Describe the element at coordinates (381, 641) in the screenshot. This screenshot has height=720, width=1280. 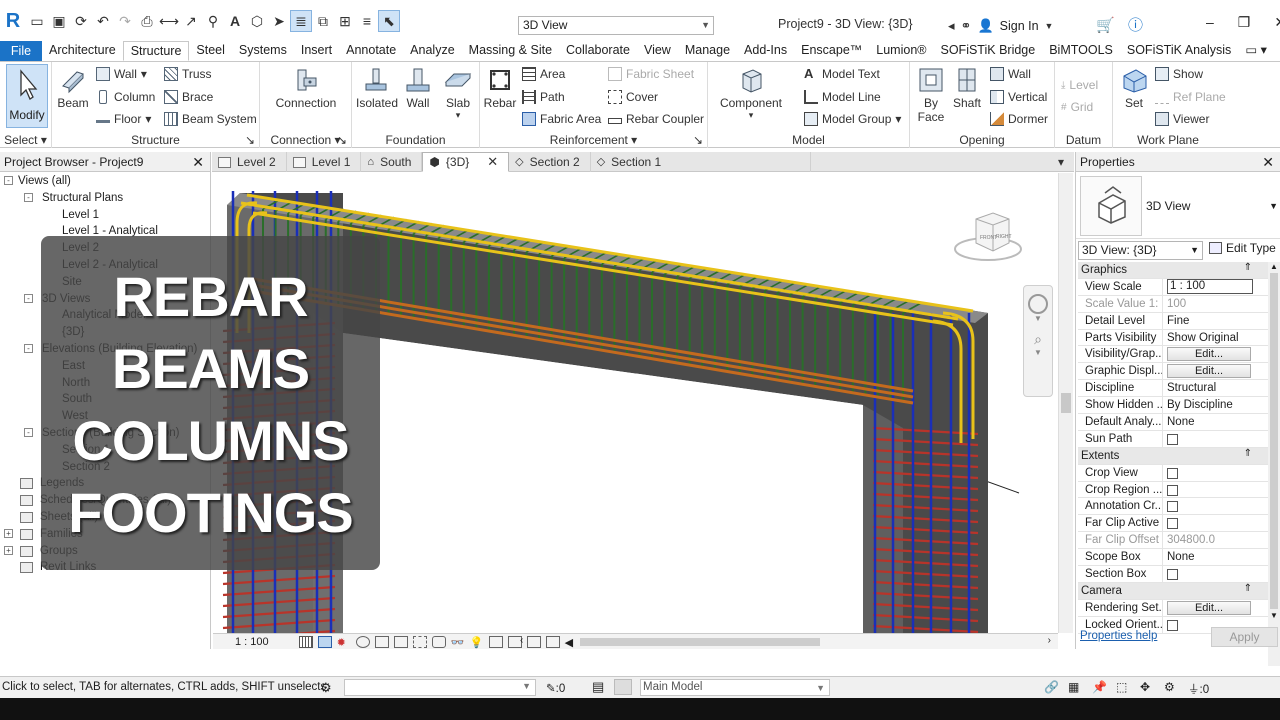
I see `render-icon` at that location.